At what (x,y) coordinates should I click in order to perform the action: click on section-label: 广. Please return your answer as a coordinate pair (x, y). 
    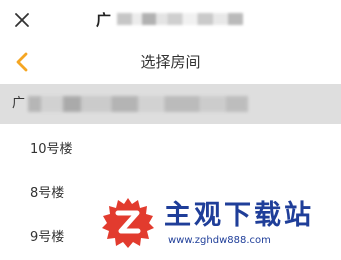
    Looking at the image, I should click on (19, 103).